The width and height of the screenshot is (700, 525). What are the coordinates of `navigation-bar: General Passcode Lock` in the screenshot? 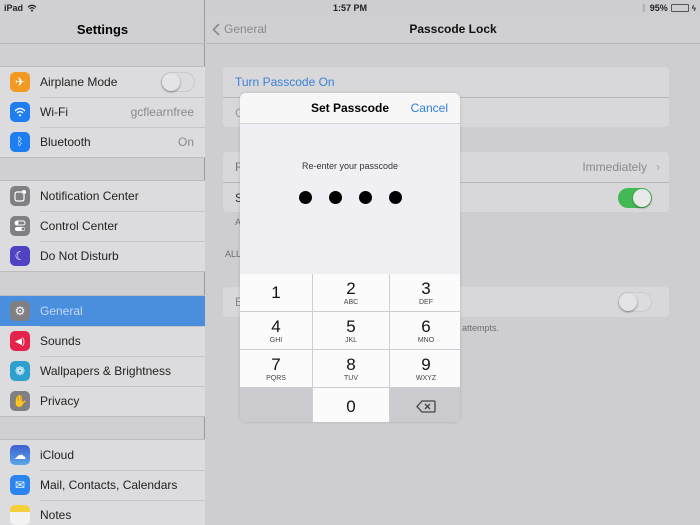 It's located at (453, 29).